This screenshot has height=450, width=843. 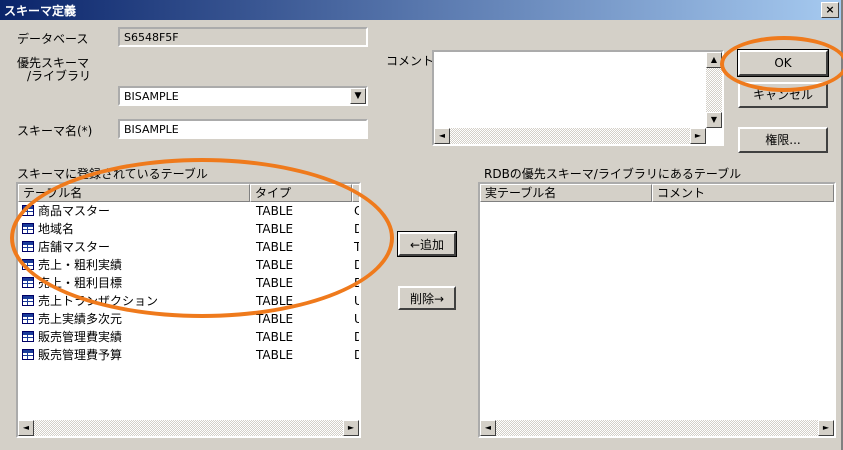 What do you see at coordinates (80, 319) in the screenshot?
I see `row-name: 売上実績多次元` at bounding box center [80, 319].